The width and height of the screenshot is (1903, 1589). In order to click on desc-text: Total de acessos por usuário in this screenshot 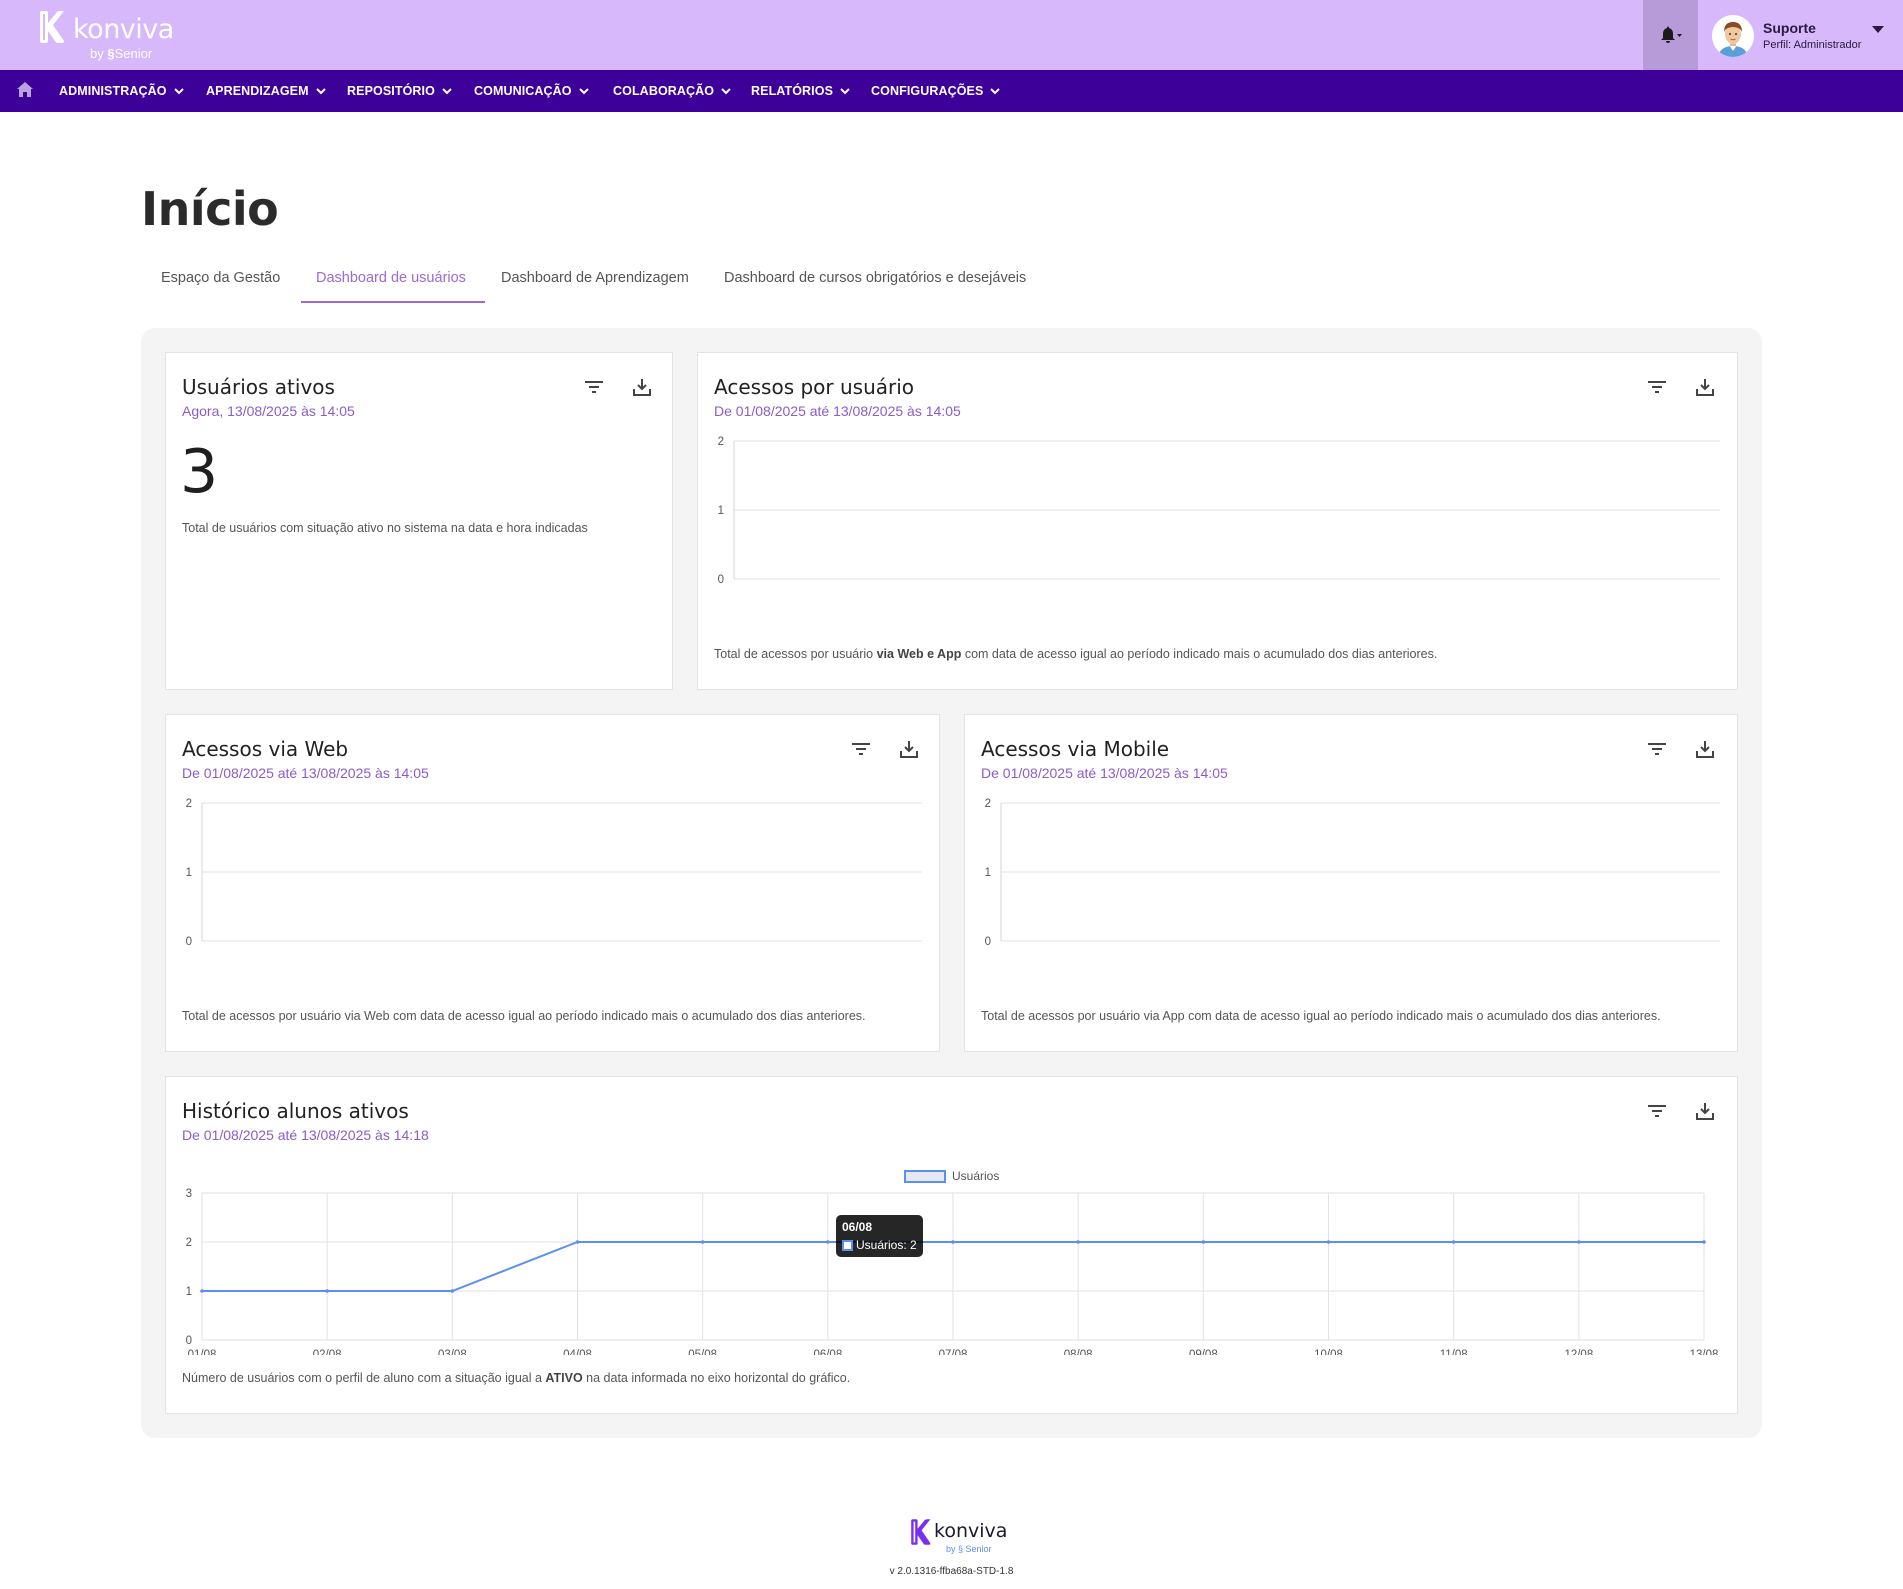, I will do `click(795, 654)`.